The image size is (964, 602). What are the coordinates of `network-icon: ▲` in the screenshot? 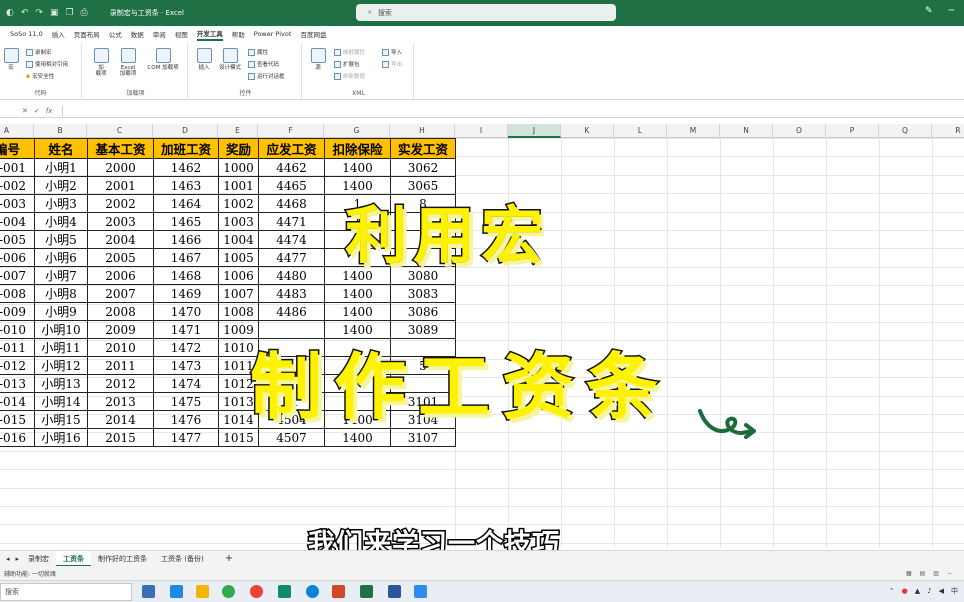 It's located at (917, 591).